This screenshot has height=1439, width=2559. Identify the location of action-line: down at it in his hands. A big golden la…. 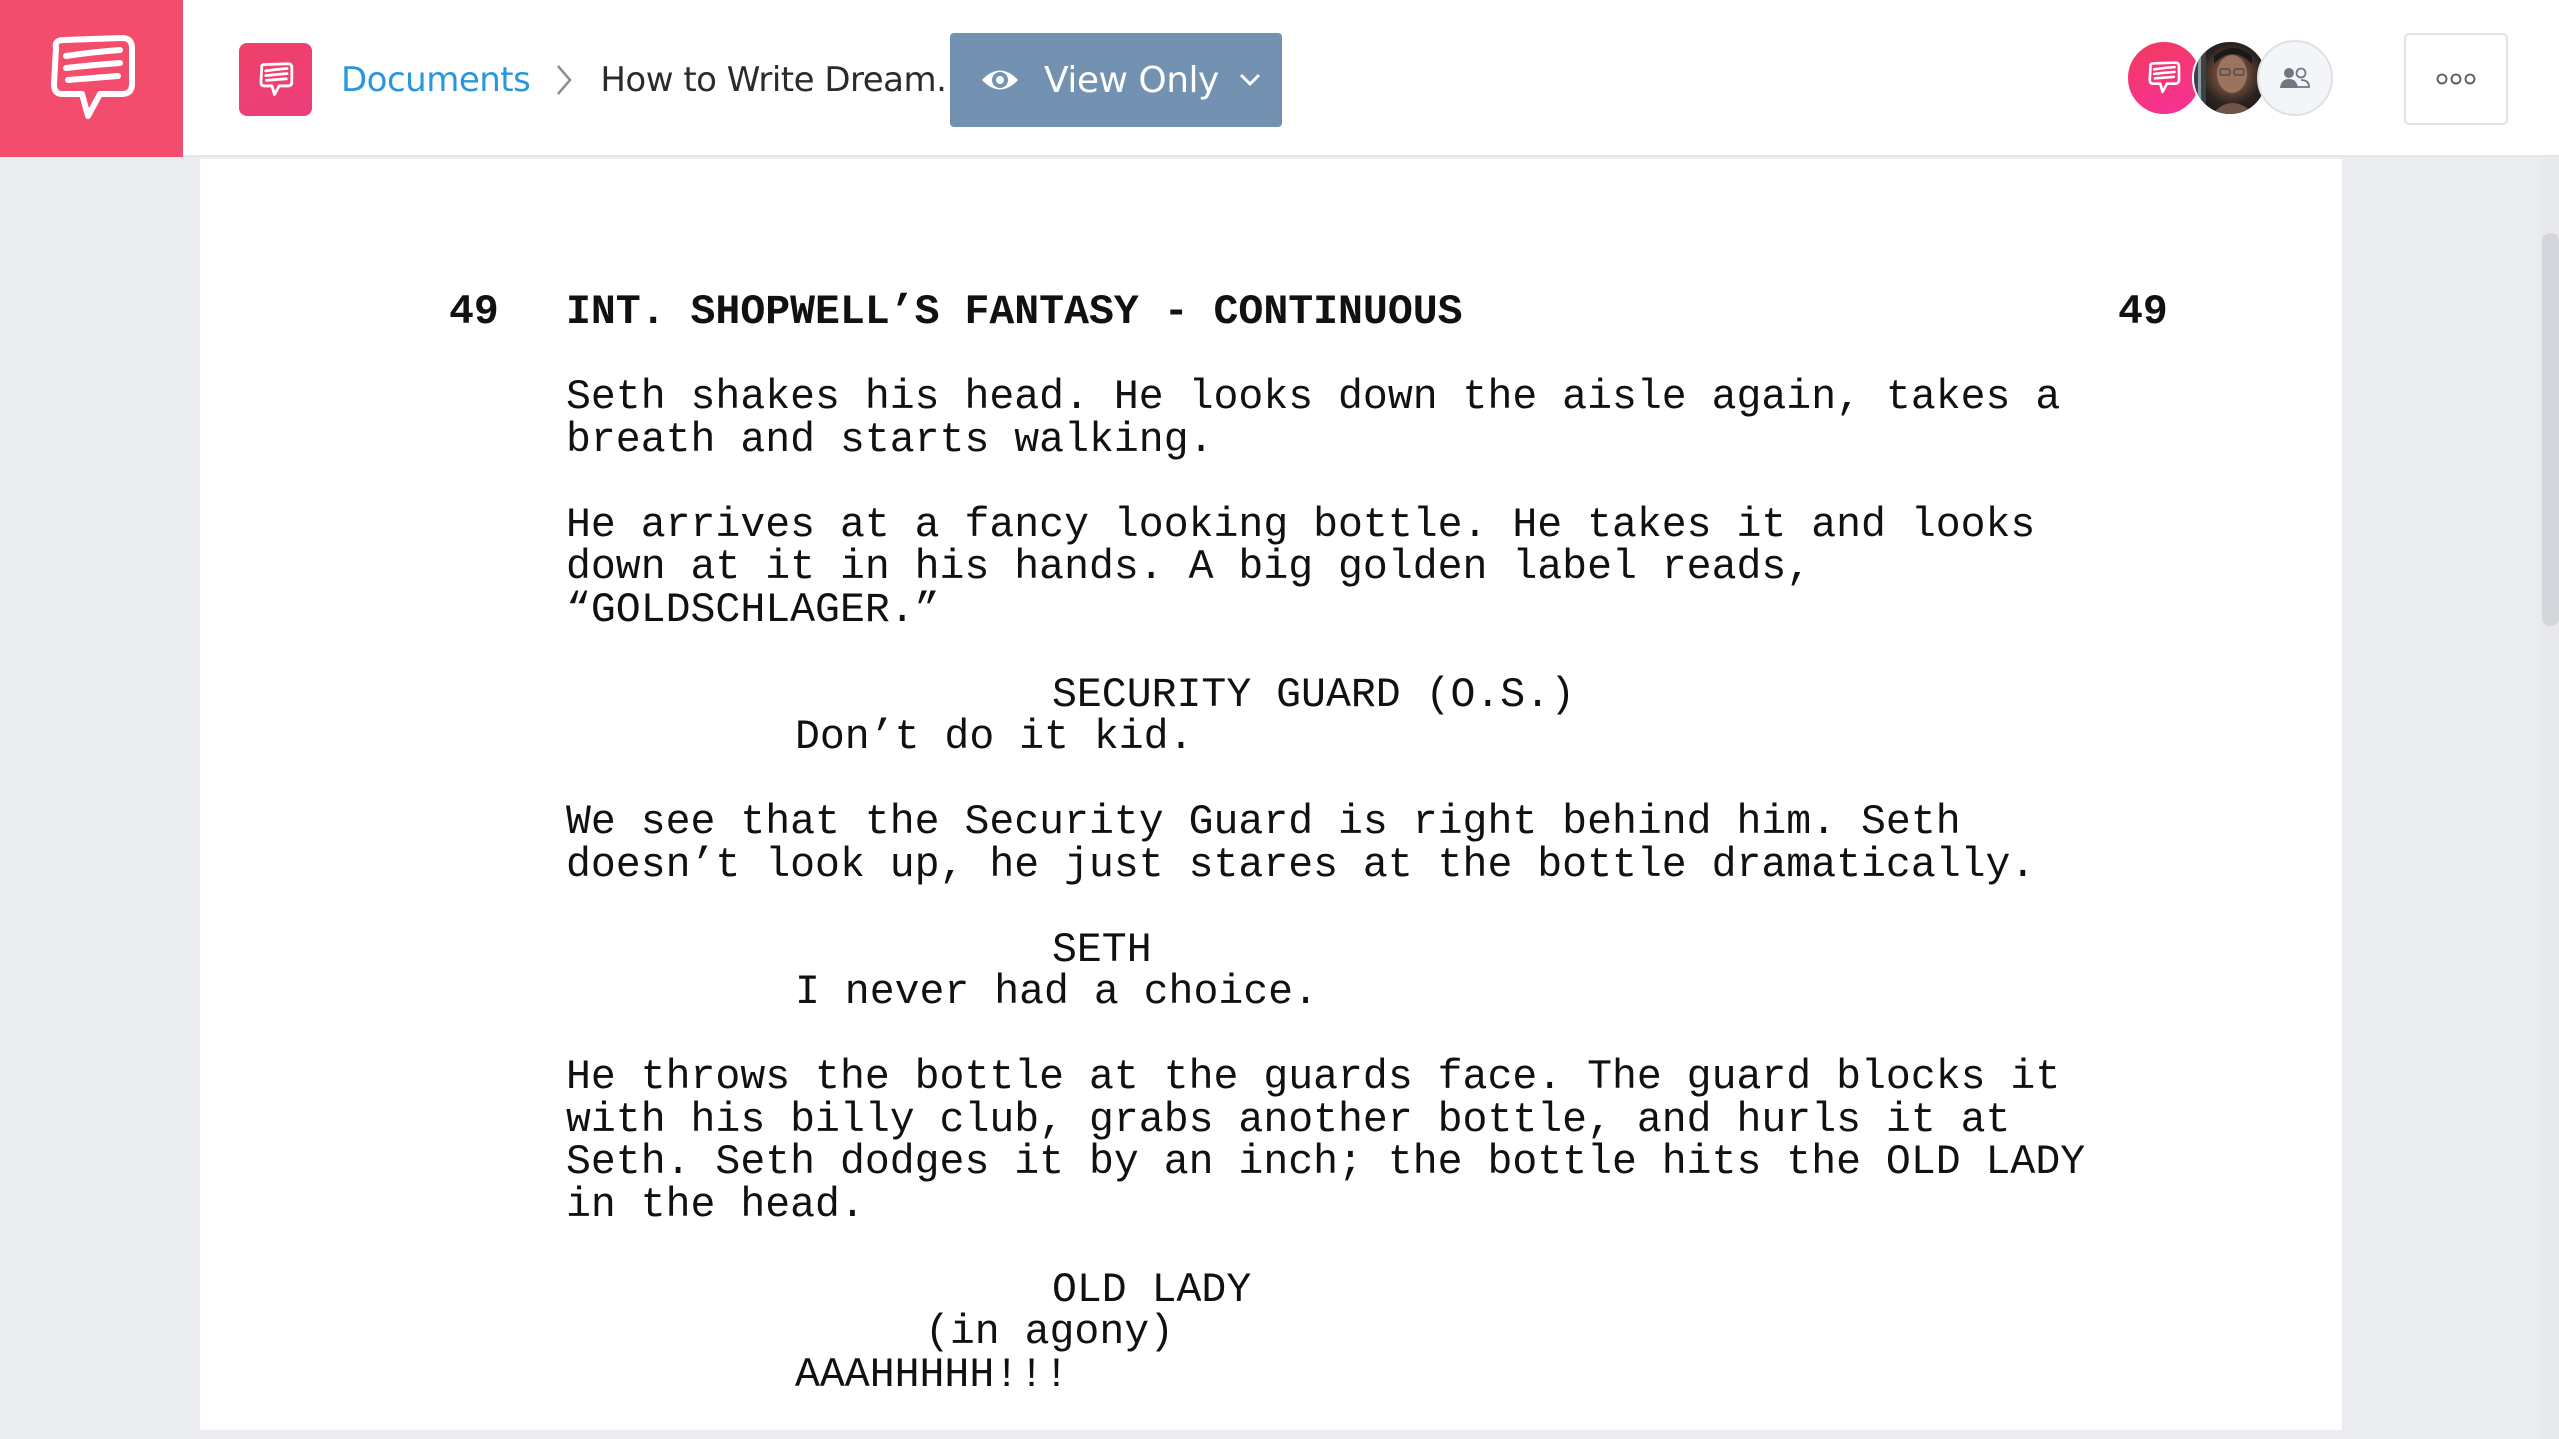
(1189, 567).